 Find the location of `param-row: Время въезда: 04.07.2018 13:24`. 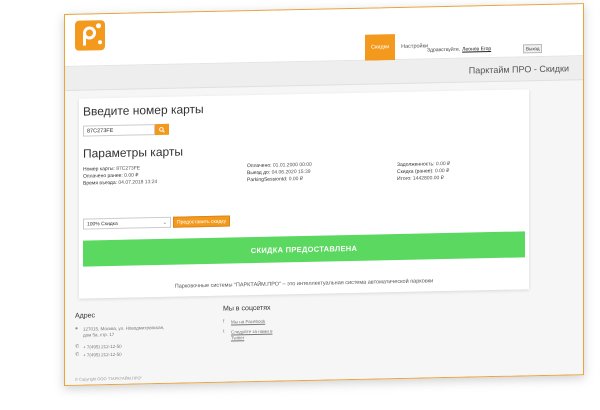

param-row: Время въезда: 04.07.2018 13:24 is located at coordinates (120, 183).